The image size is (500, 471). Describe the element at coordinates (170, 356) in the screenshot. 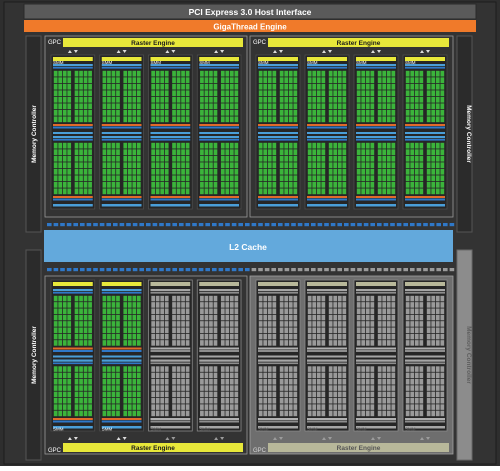

I see `texture-unit-bar` at that location.